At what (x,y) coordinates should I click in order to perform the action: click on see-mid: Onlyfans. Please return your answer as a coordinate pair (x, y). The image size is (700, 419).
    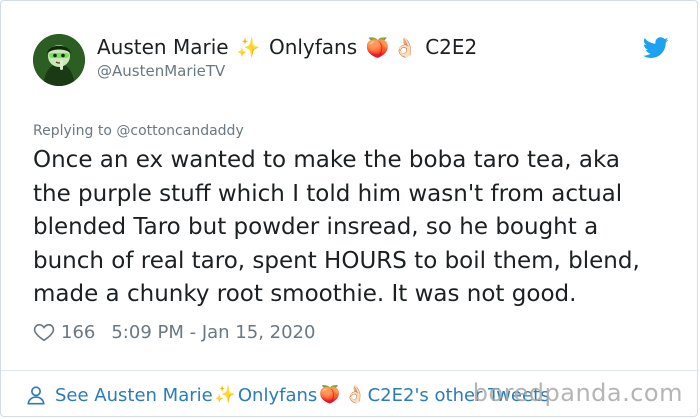
    Looking at the image, I should click on (277, 395).